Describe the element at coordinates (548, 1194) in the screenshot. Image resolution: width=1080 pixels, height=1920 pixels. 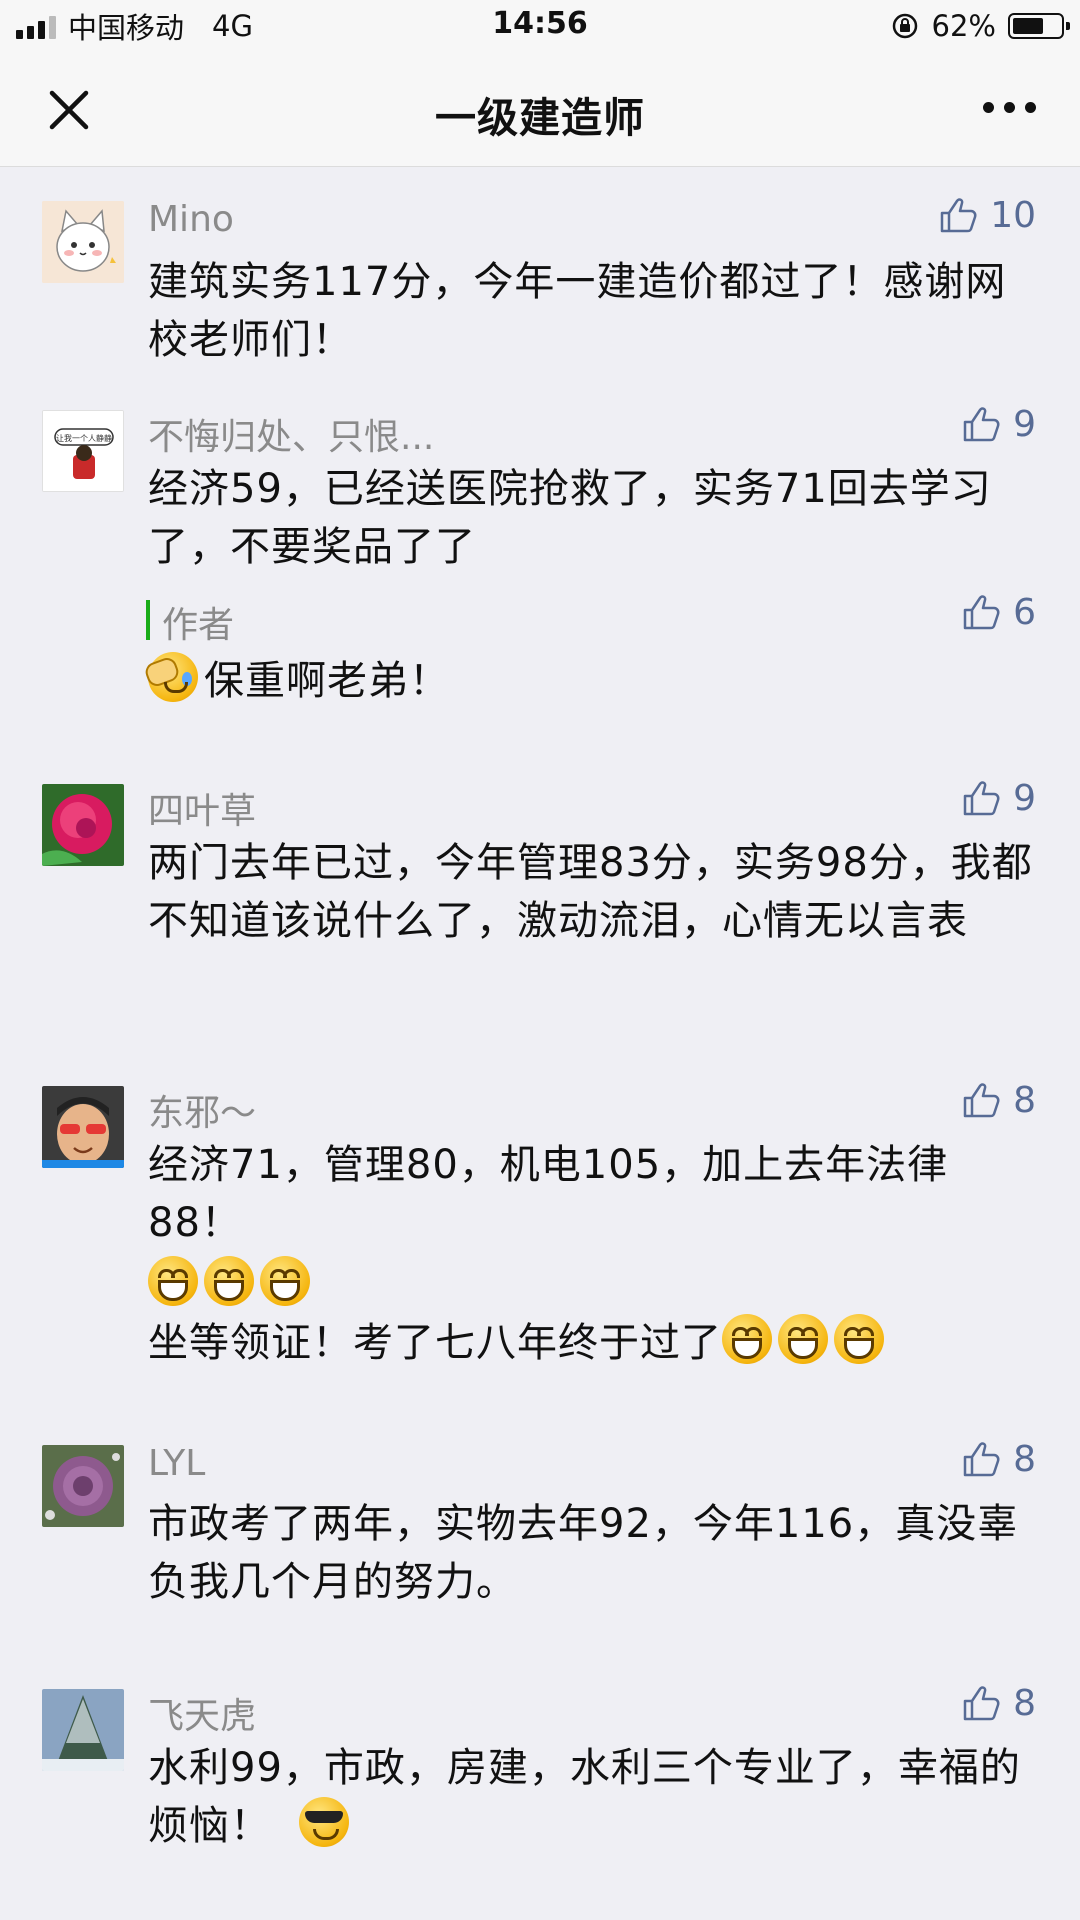
I see `comment-text-line: 经济71，管理80，机电105，加上去年法律88！` at that location.